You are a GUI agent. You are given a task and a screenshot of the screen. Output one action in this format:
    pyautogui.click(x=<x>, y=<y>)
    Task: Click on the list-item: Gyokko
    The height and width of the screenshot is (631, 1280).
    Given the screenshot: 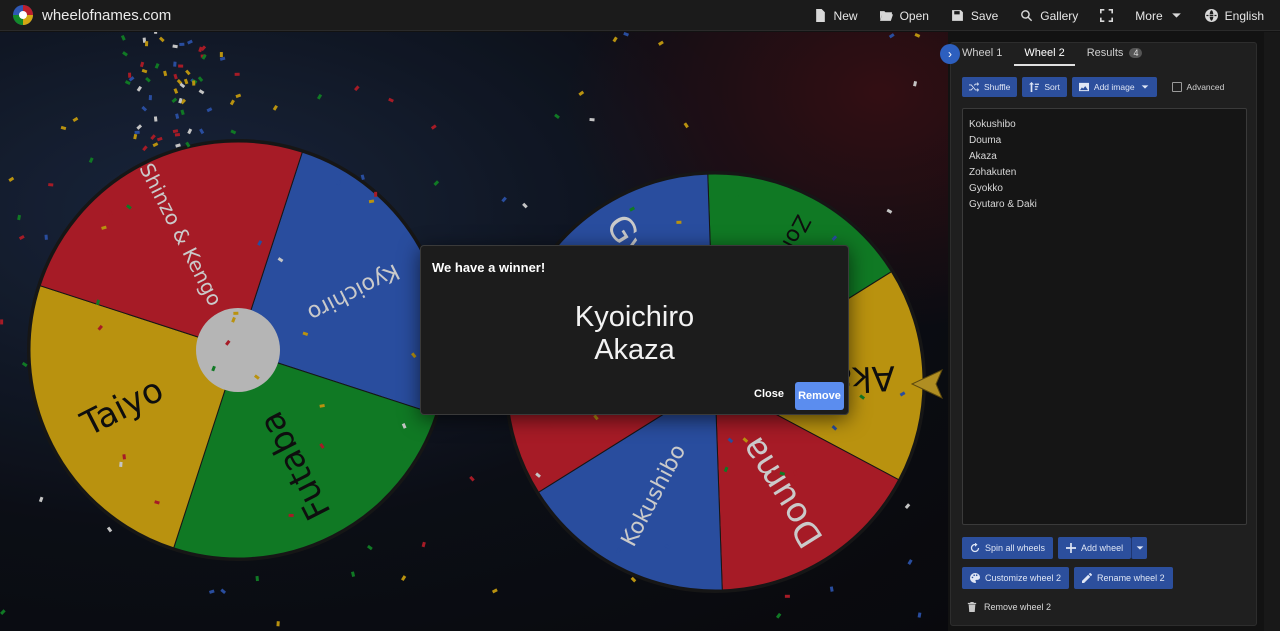 What is the action you would take?
    pyautogui.click(x=986, y=188)
    